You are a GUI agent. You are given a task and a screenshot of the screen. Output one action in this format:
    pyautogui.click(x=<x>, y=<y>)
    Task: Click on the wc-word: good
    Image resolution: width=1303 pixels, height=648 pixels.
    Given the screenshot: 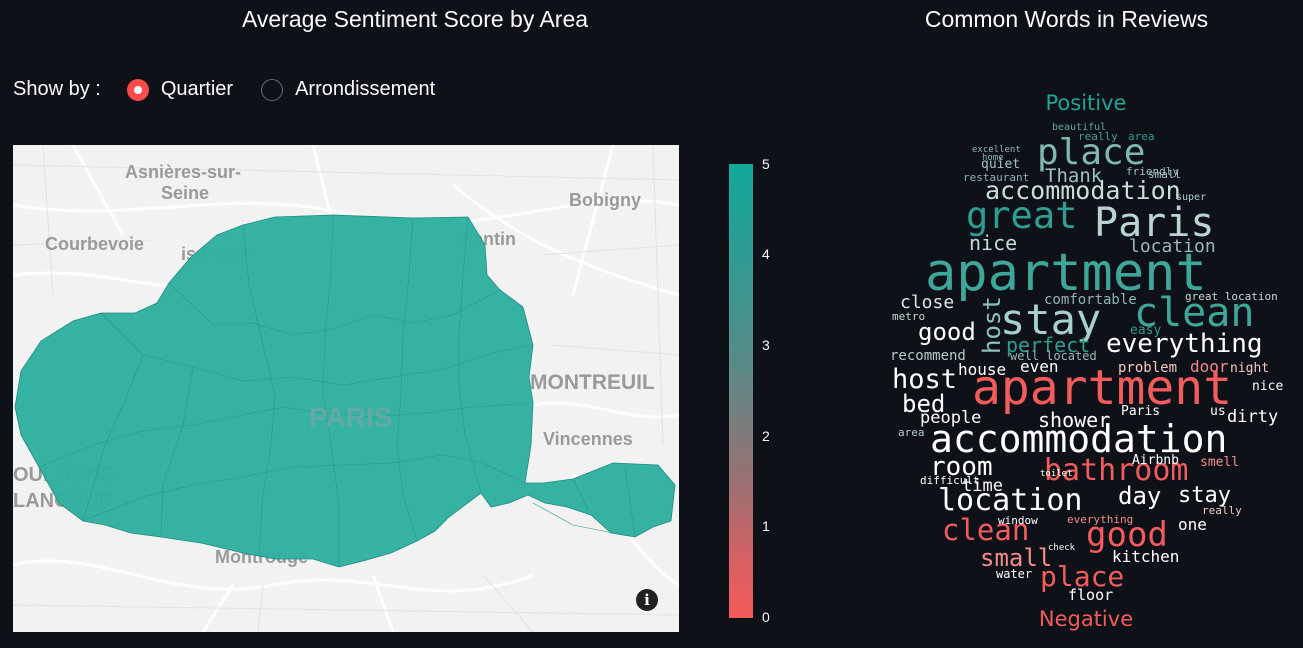 What is the action you would take?
    pyautogui.click(x=947, y=332)
    